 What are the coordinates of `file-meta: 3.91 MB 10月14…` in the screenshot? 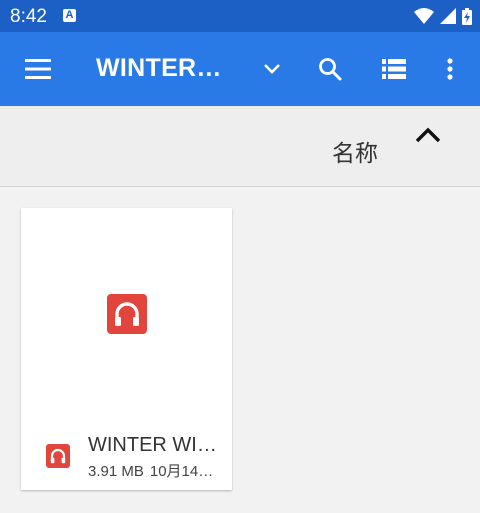 It's located at (156, 470).